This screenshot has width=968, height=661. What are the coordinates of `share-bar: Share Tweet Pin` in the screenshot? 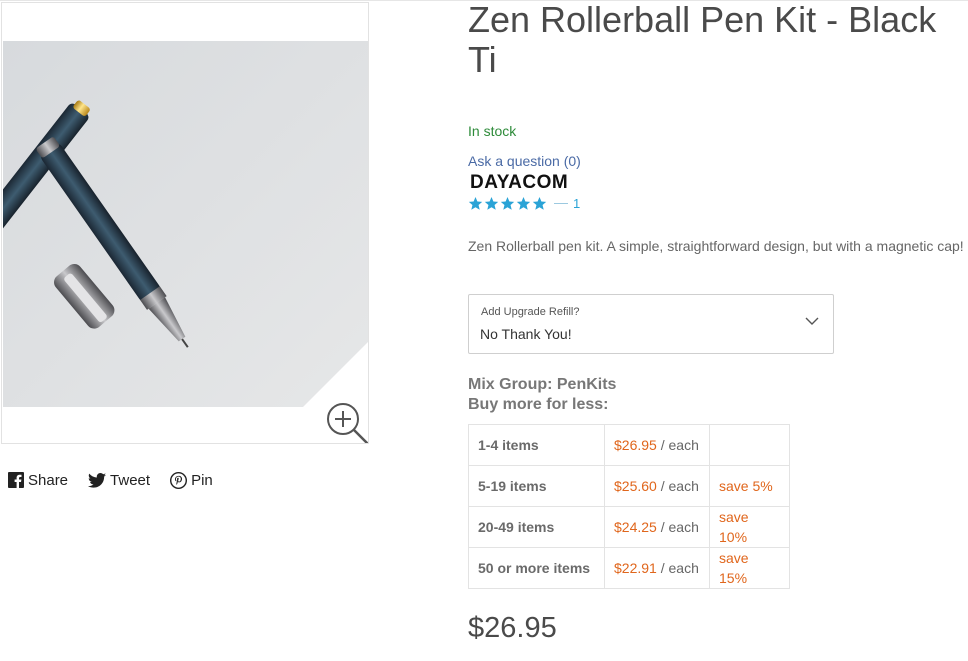 It's located at (120, 480).